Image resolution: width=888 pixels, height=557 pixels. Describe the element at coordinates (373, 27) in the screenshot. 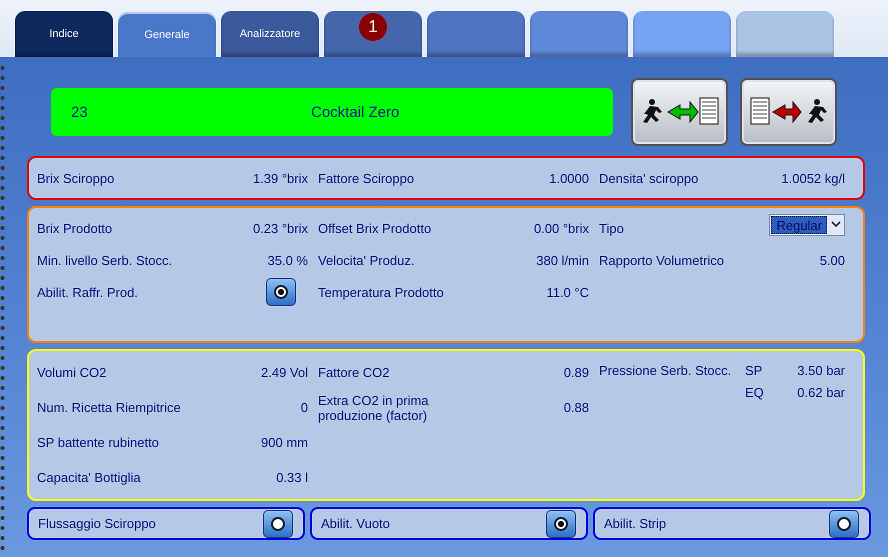

I see `notification-badge: 1` at that location.